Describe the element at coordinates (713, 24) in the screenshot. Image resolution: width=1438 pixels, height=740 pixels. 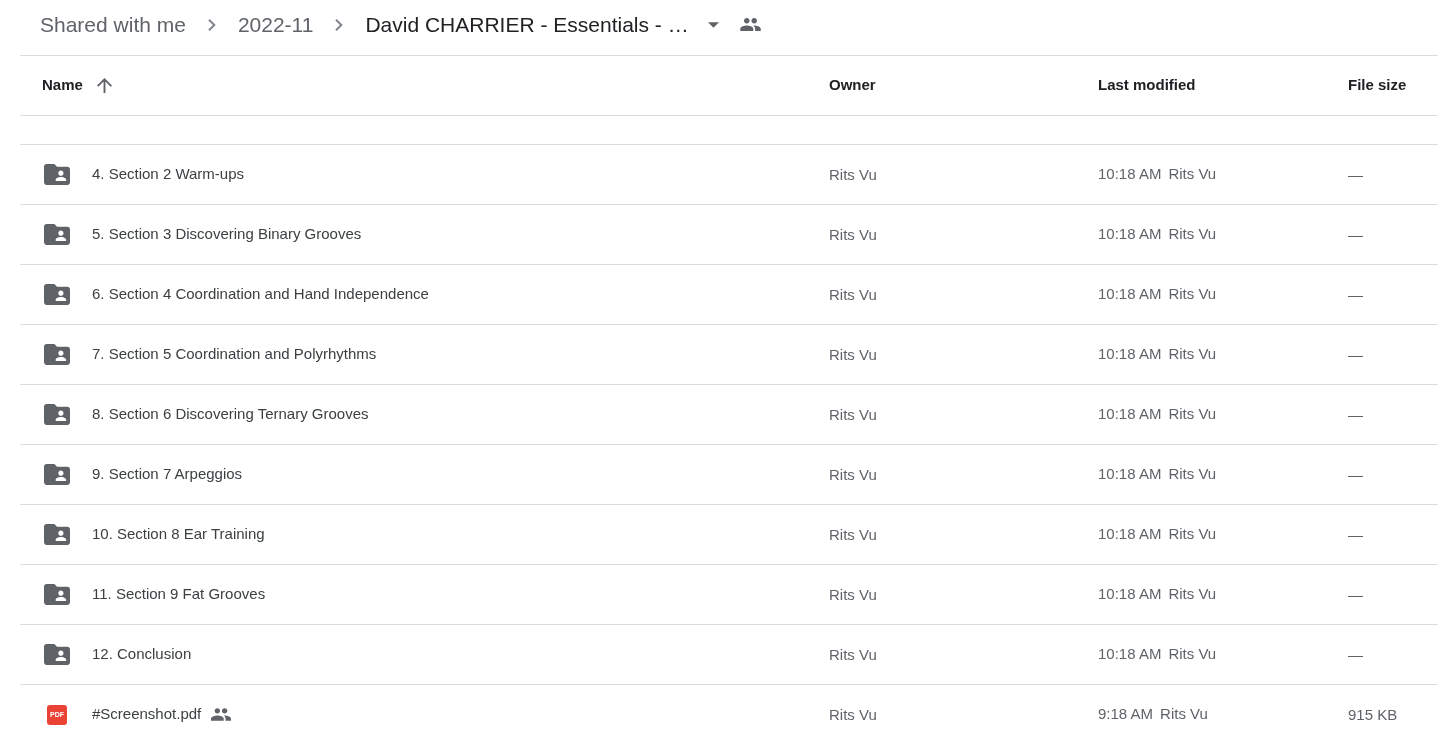
I see `caret-down-icon` at that location.